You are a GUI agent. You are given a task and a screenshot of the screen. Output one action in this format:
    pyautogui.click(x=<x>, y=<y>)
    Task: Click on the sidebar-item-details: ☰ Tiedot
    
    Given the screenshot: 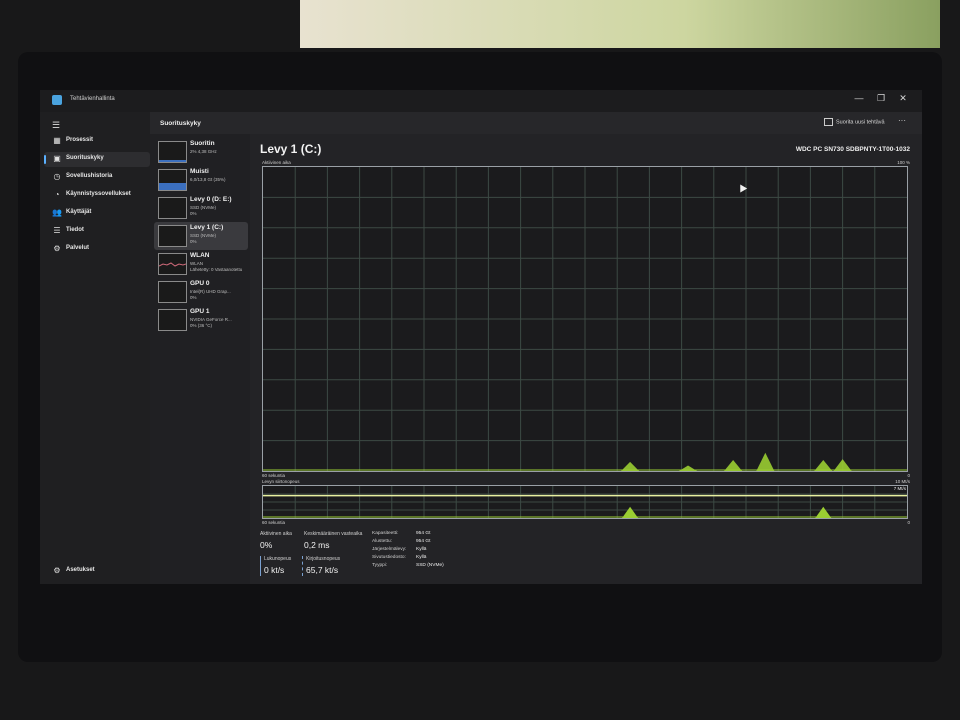 What is the action you would take?
    pyautogui.click(x=97, y=231)
    